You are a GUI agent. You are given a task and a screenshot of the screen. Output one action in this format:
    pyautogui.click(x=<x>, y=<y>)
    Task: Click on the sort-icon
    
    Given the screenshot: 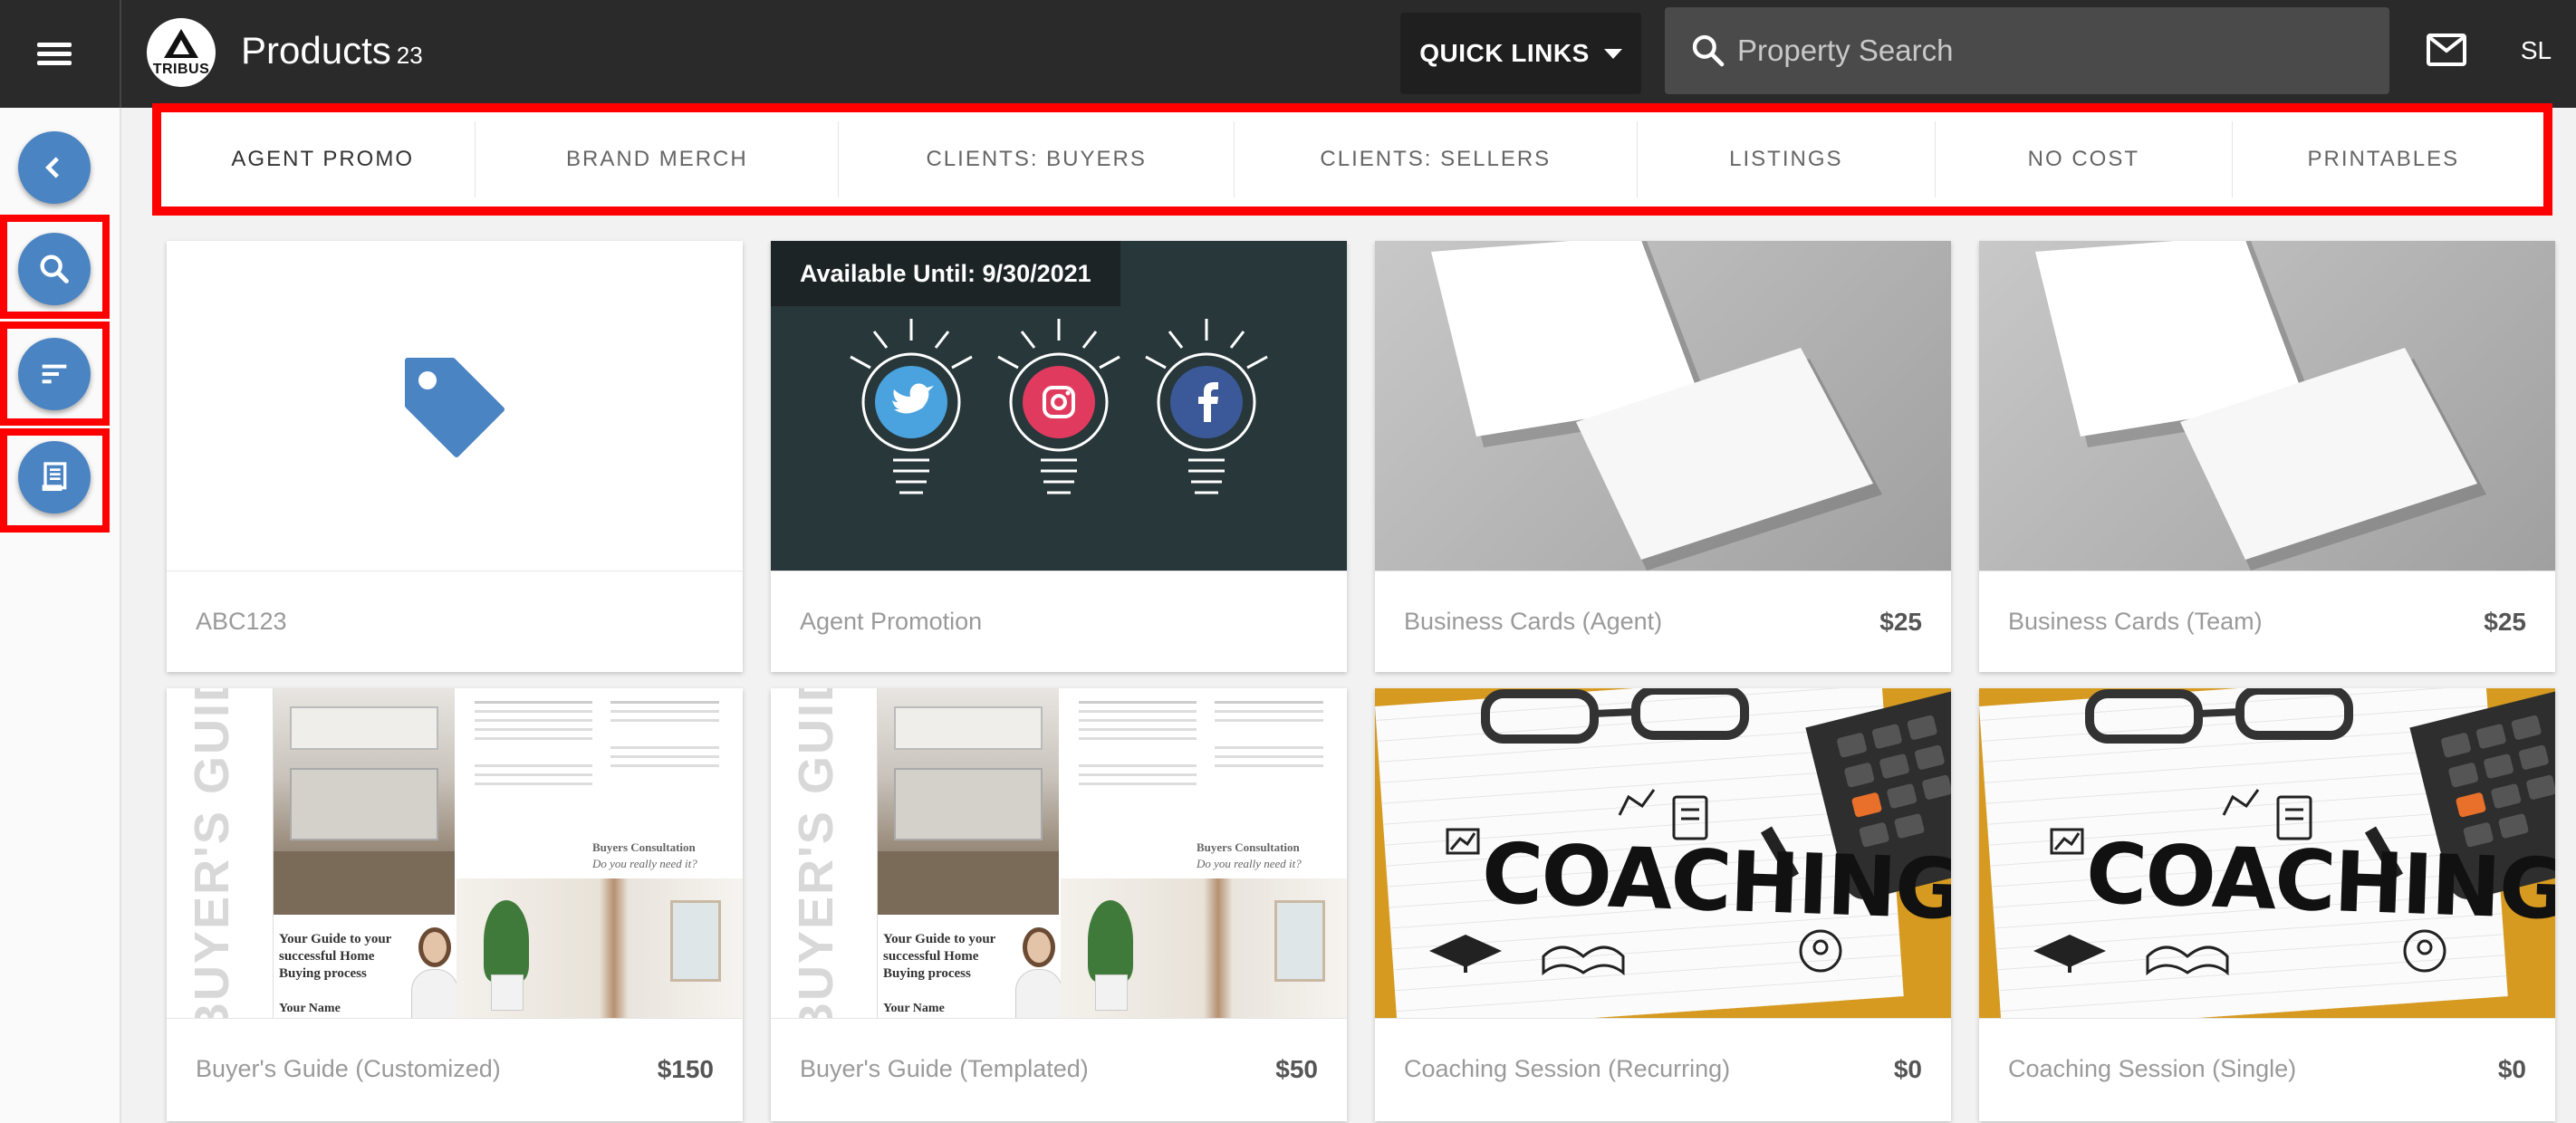 What is the action you would take?
    pyautogui.click(x=54, y=374)
    